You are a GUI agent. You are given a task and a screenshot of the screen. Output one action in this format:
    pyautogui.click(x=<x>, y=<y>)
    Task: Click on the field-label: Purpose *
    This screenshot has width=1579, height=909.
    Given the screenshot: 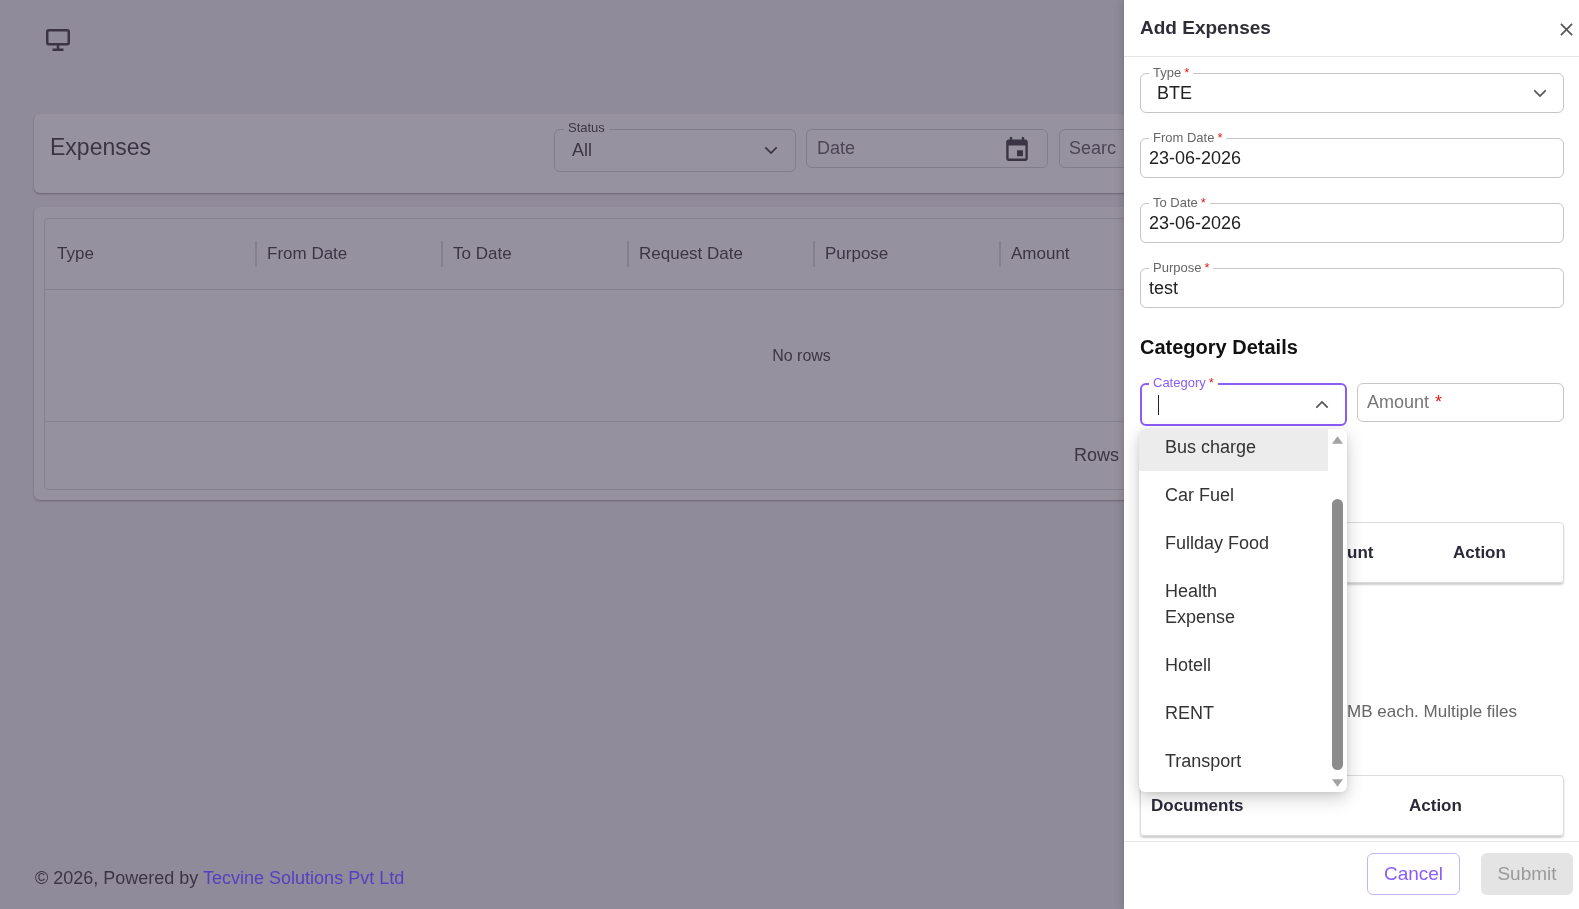 What is the action you would take?
    pyautogui.click(x=1181, y=267)
    